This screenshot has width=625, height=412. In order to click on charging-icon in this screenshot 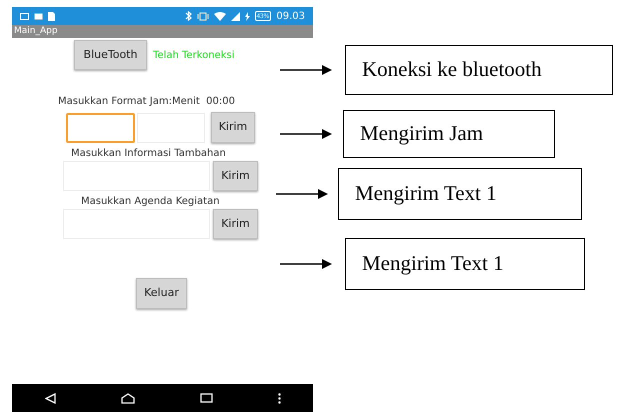, I will do `click(247, 16)`.